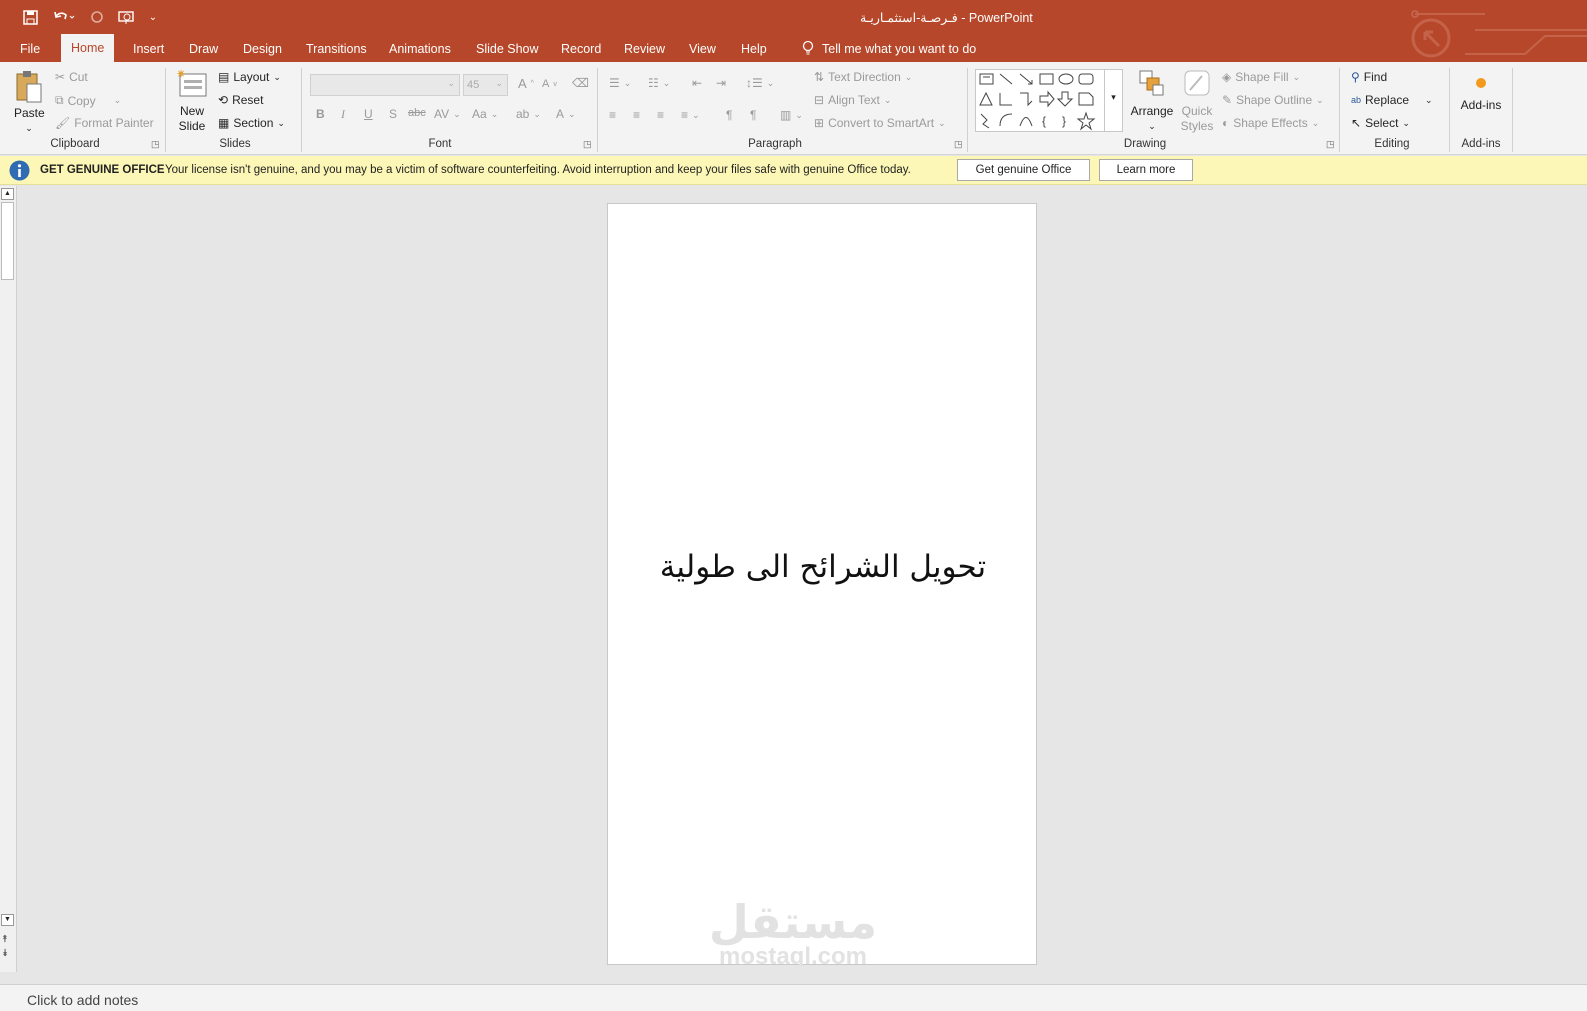 This screenshot has width=1587, height=1011. What do you see at coordinates (223, 100) in the screenshot?
I see `reset-icon: ⟲` at bounding box center [223, 100].